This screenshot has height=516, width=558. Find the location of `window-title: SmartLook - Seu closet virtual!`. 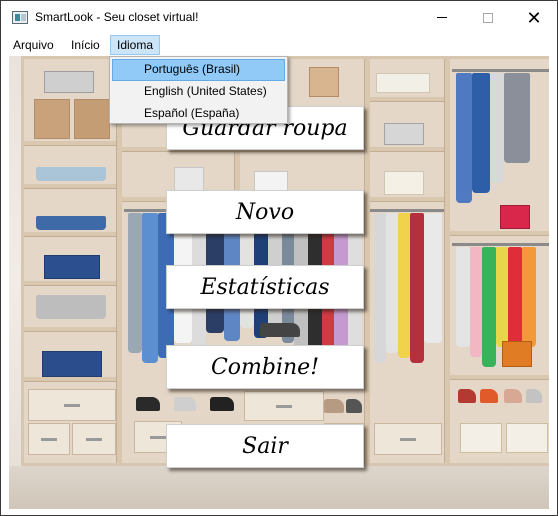

window-title: SmartLook - Seu closet virtual! is located at coordinates (117, 17).